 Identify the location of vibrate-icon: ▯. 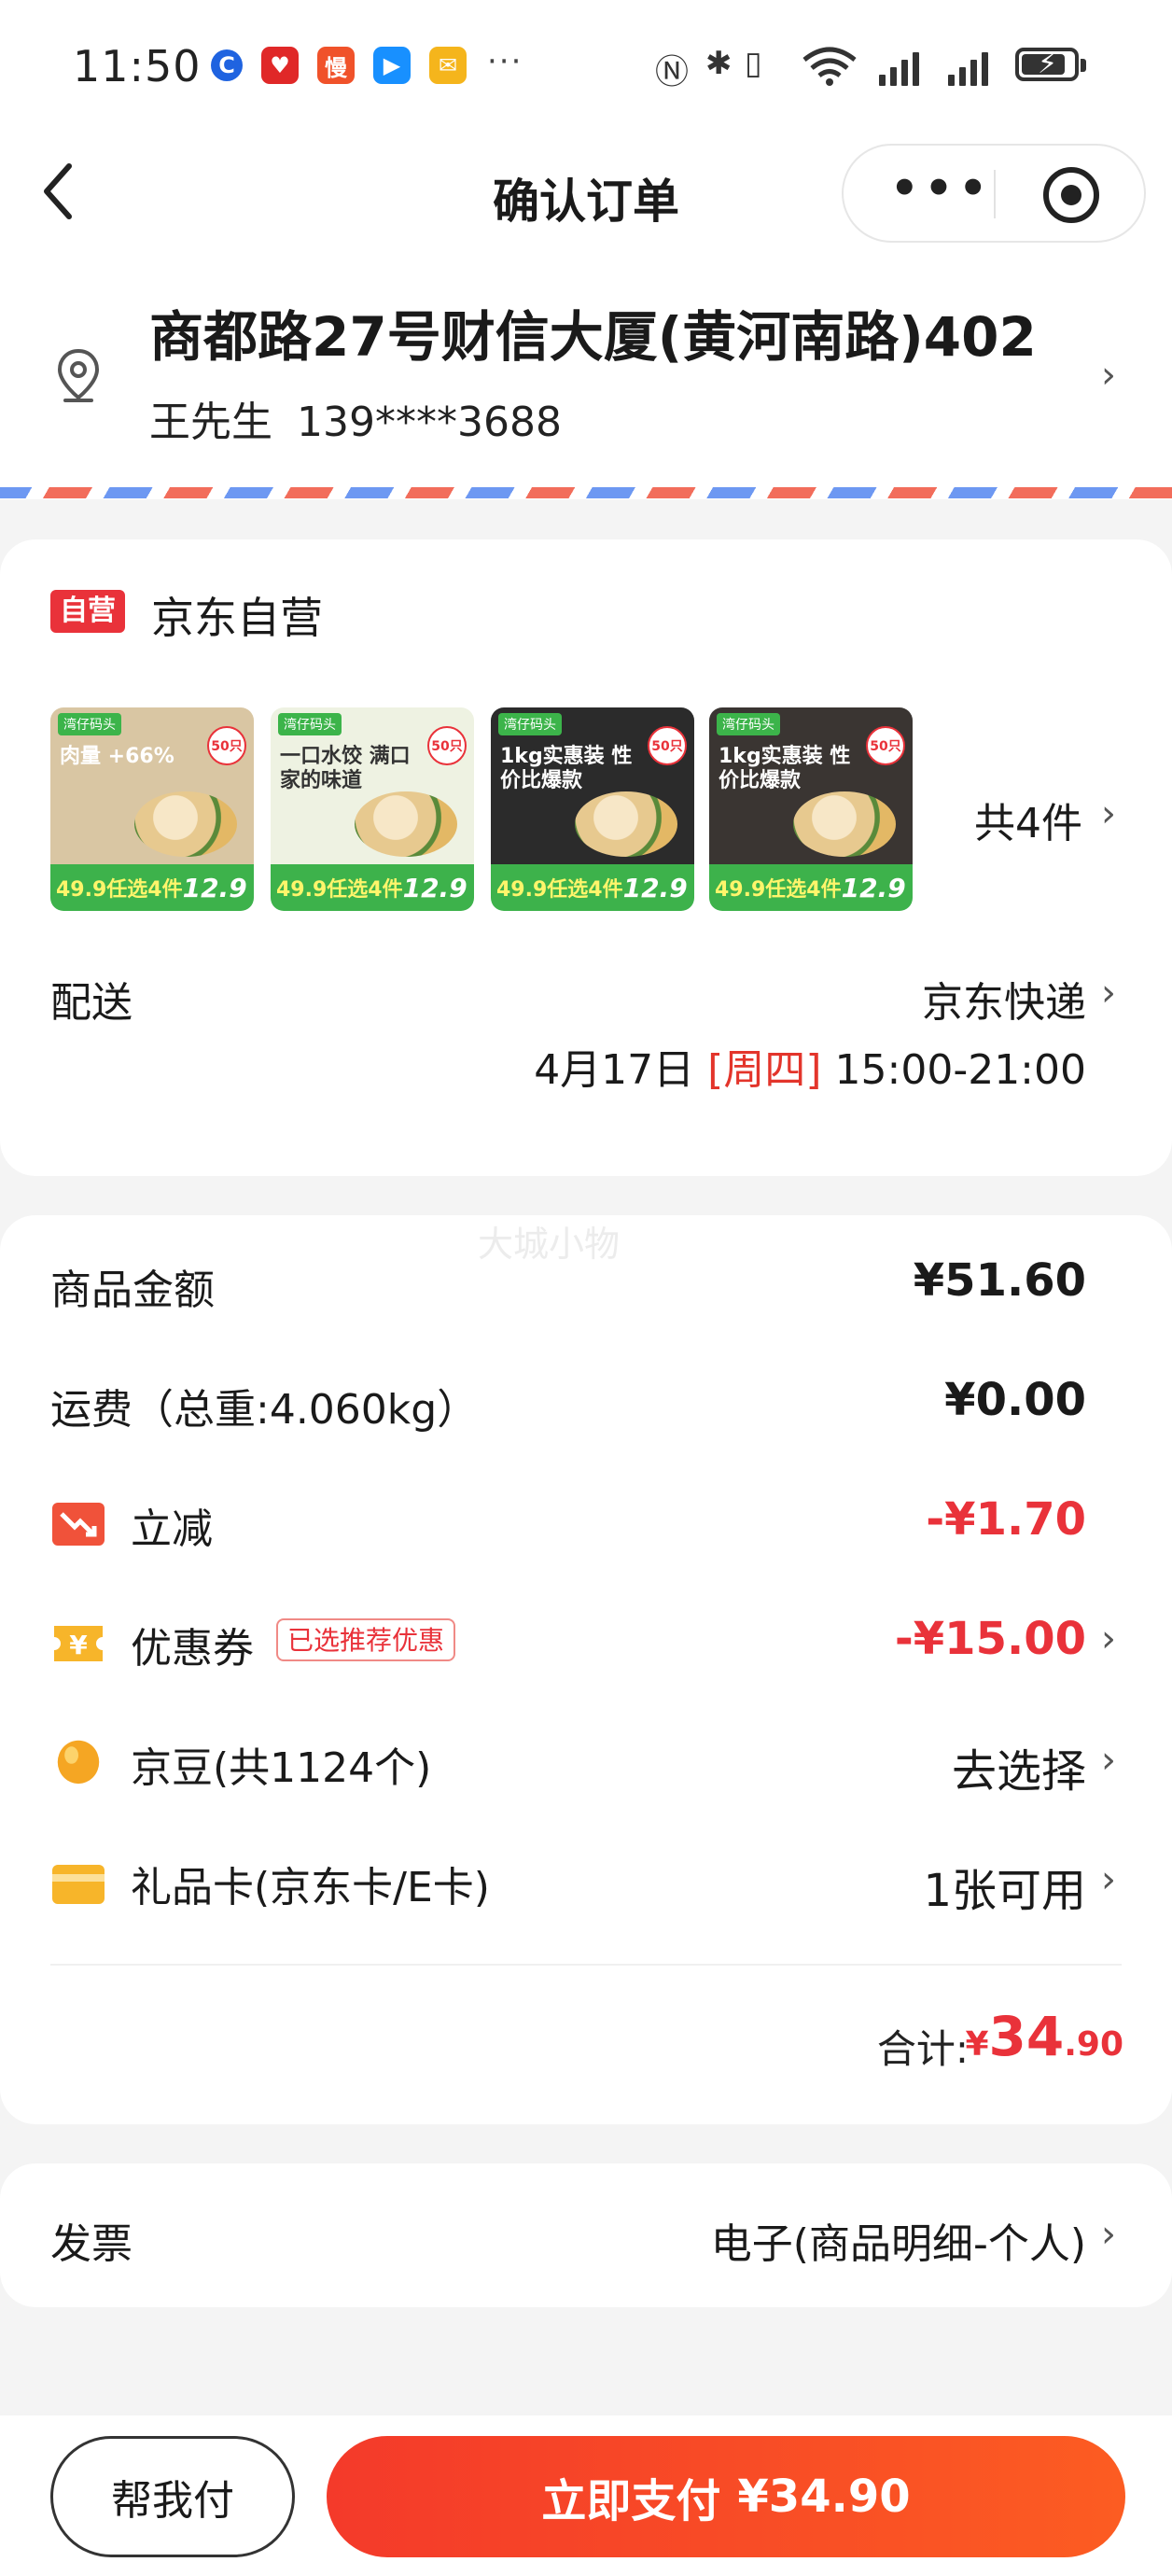
(753, 63).